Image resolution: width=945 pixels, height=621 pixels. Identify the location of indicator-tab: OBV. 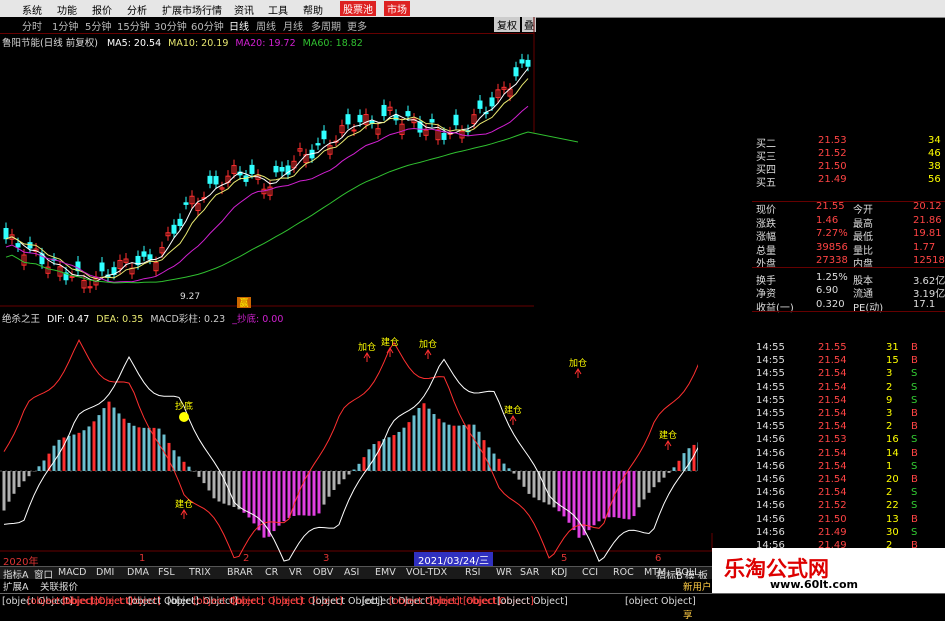
(323, 572).